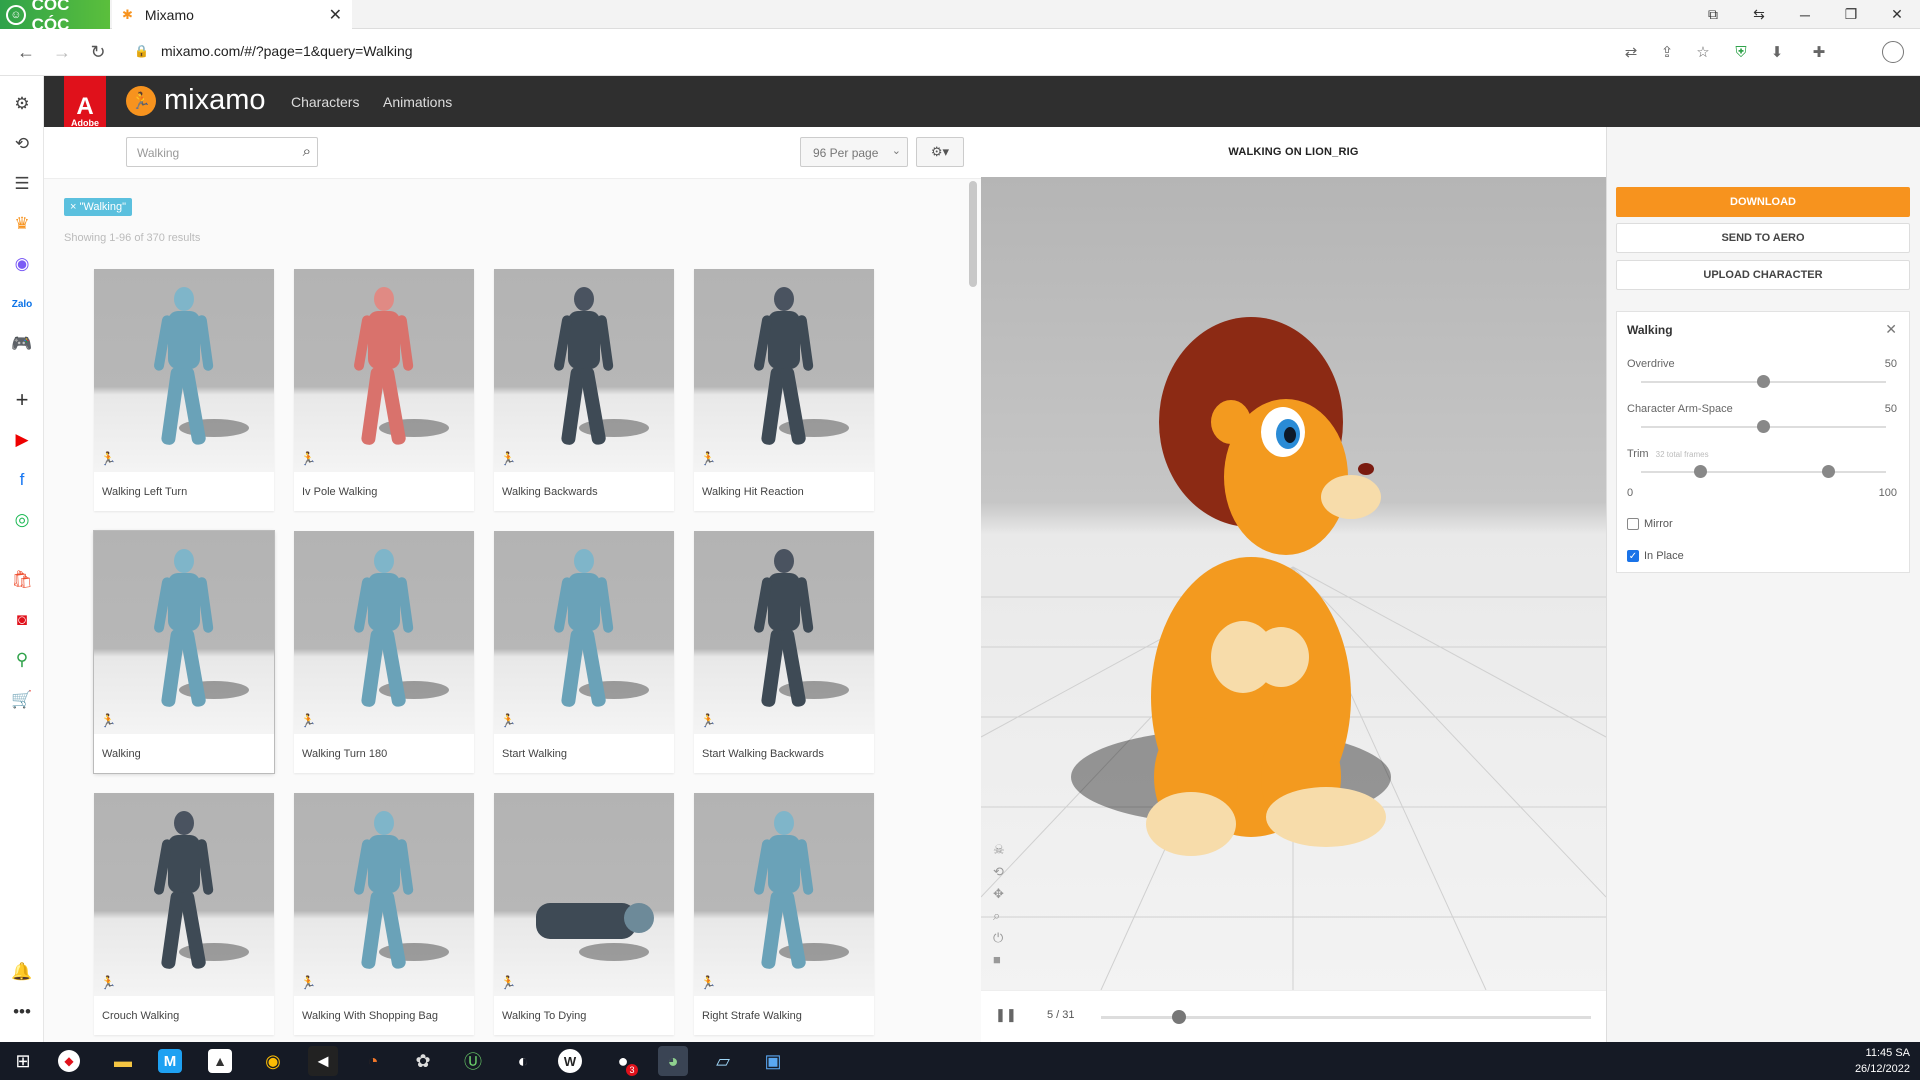 This screenshot has width=1920, height=1080. I want to click on animation-card: 🏃 Walking Hit Reaction, so click(784, 390).